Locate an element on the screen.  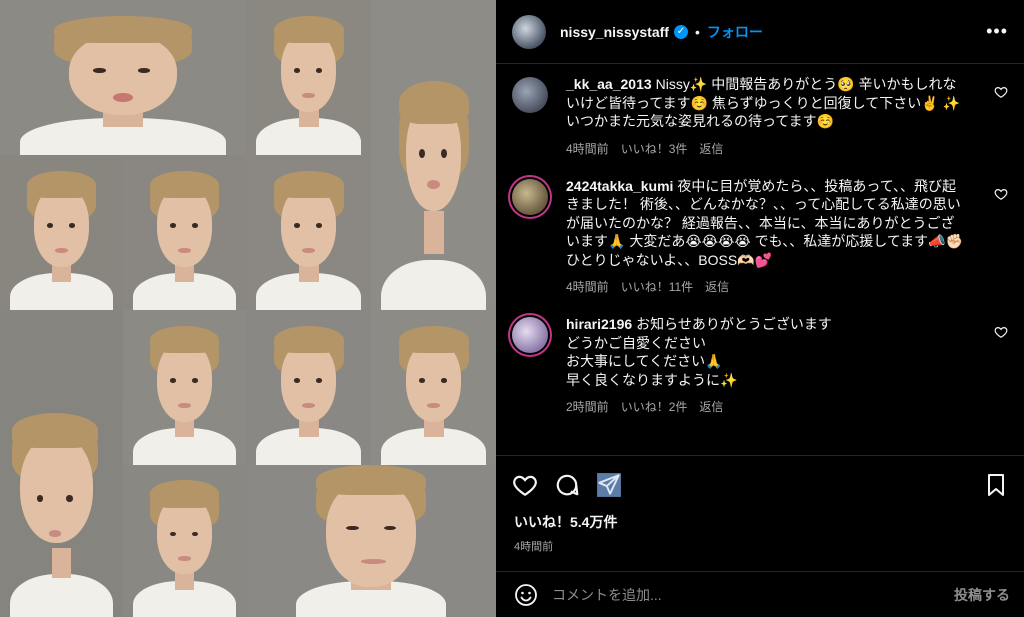
follow-button: フォロー is located at coordinates (735, 32).